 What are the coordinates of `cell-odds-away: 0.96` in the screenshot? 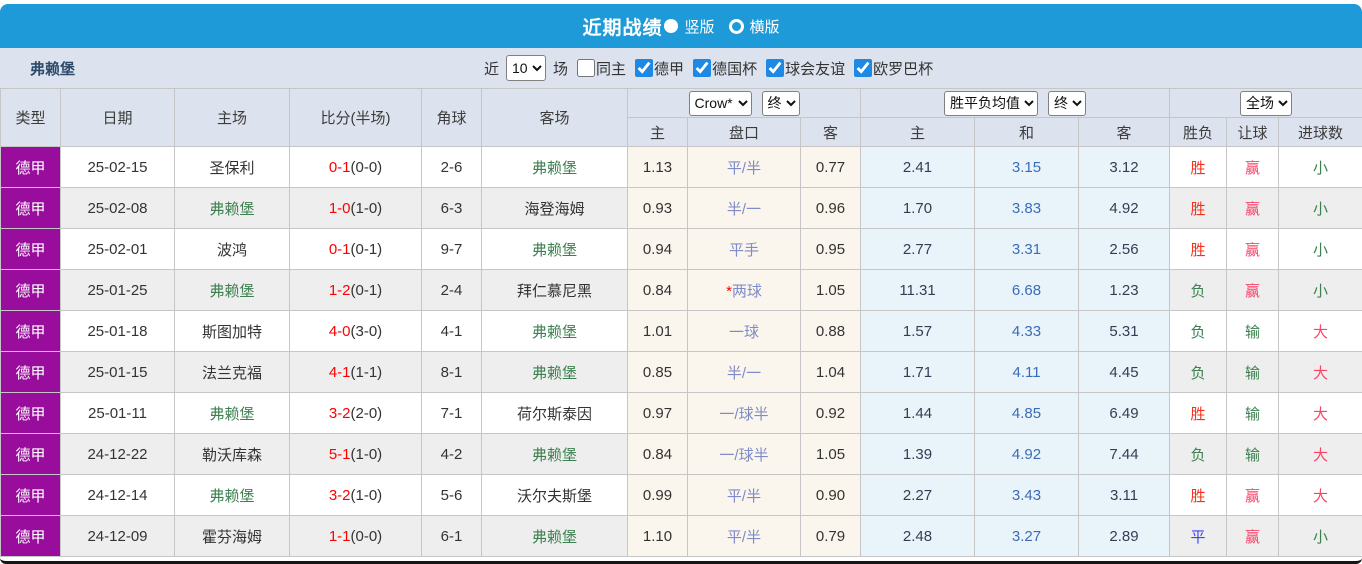 It's located at (830, 208).